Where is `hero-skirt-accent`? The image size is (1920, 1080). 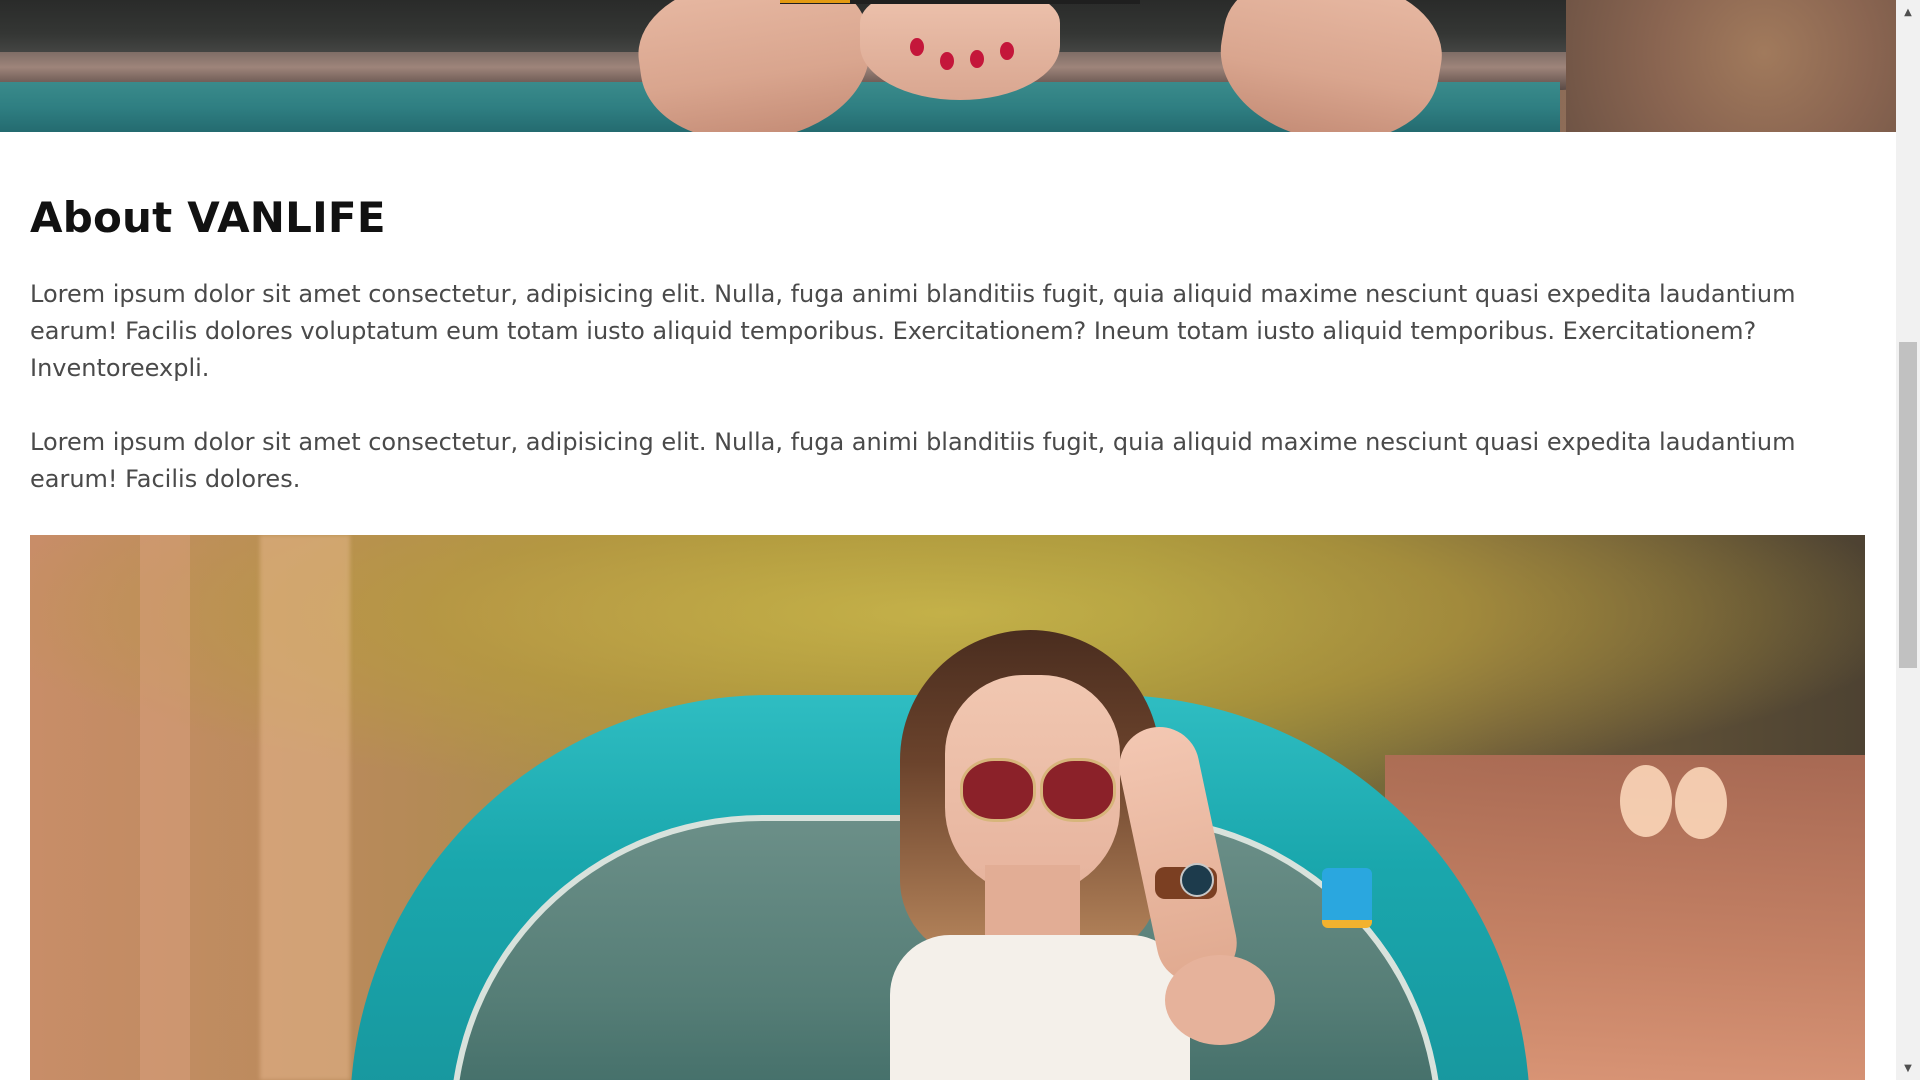
hero-skirt-accent is located at coordinates (815, 1).